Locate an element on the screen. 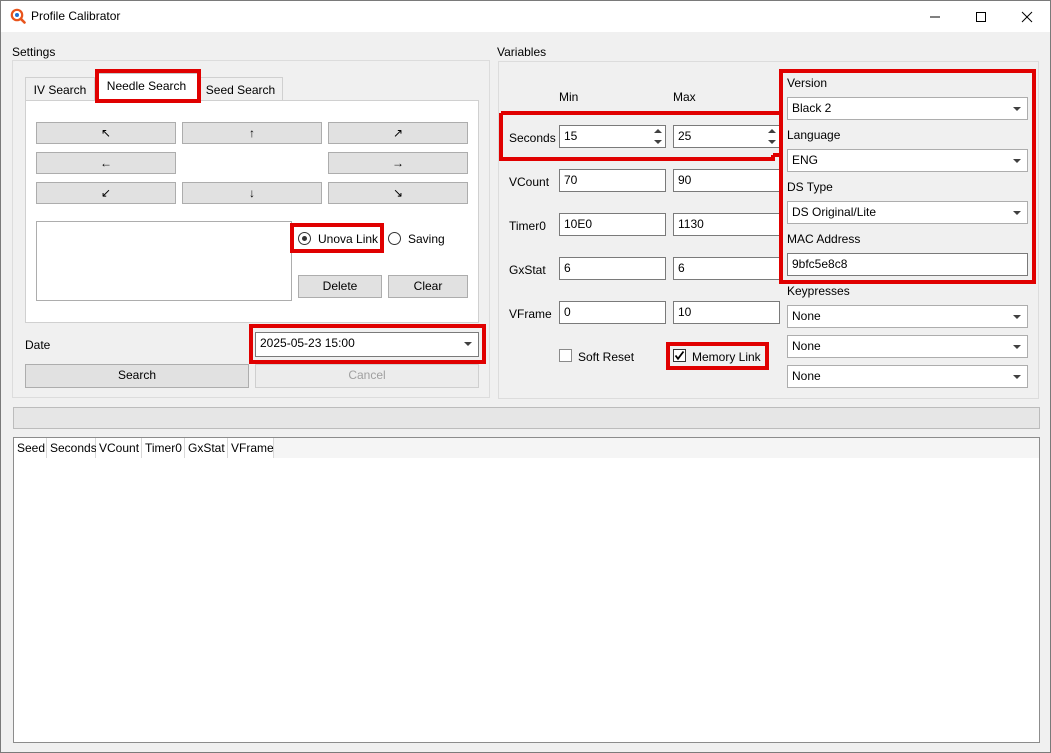 The width and height of the screenshot is (1051, 753). timer0-max-field: 1130 is located at coordinates (726, 224).